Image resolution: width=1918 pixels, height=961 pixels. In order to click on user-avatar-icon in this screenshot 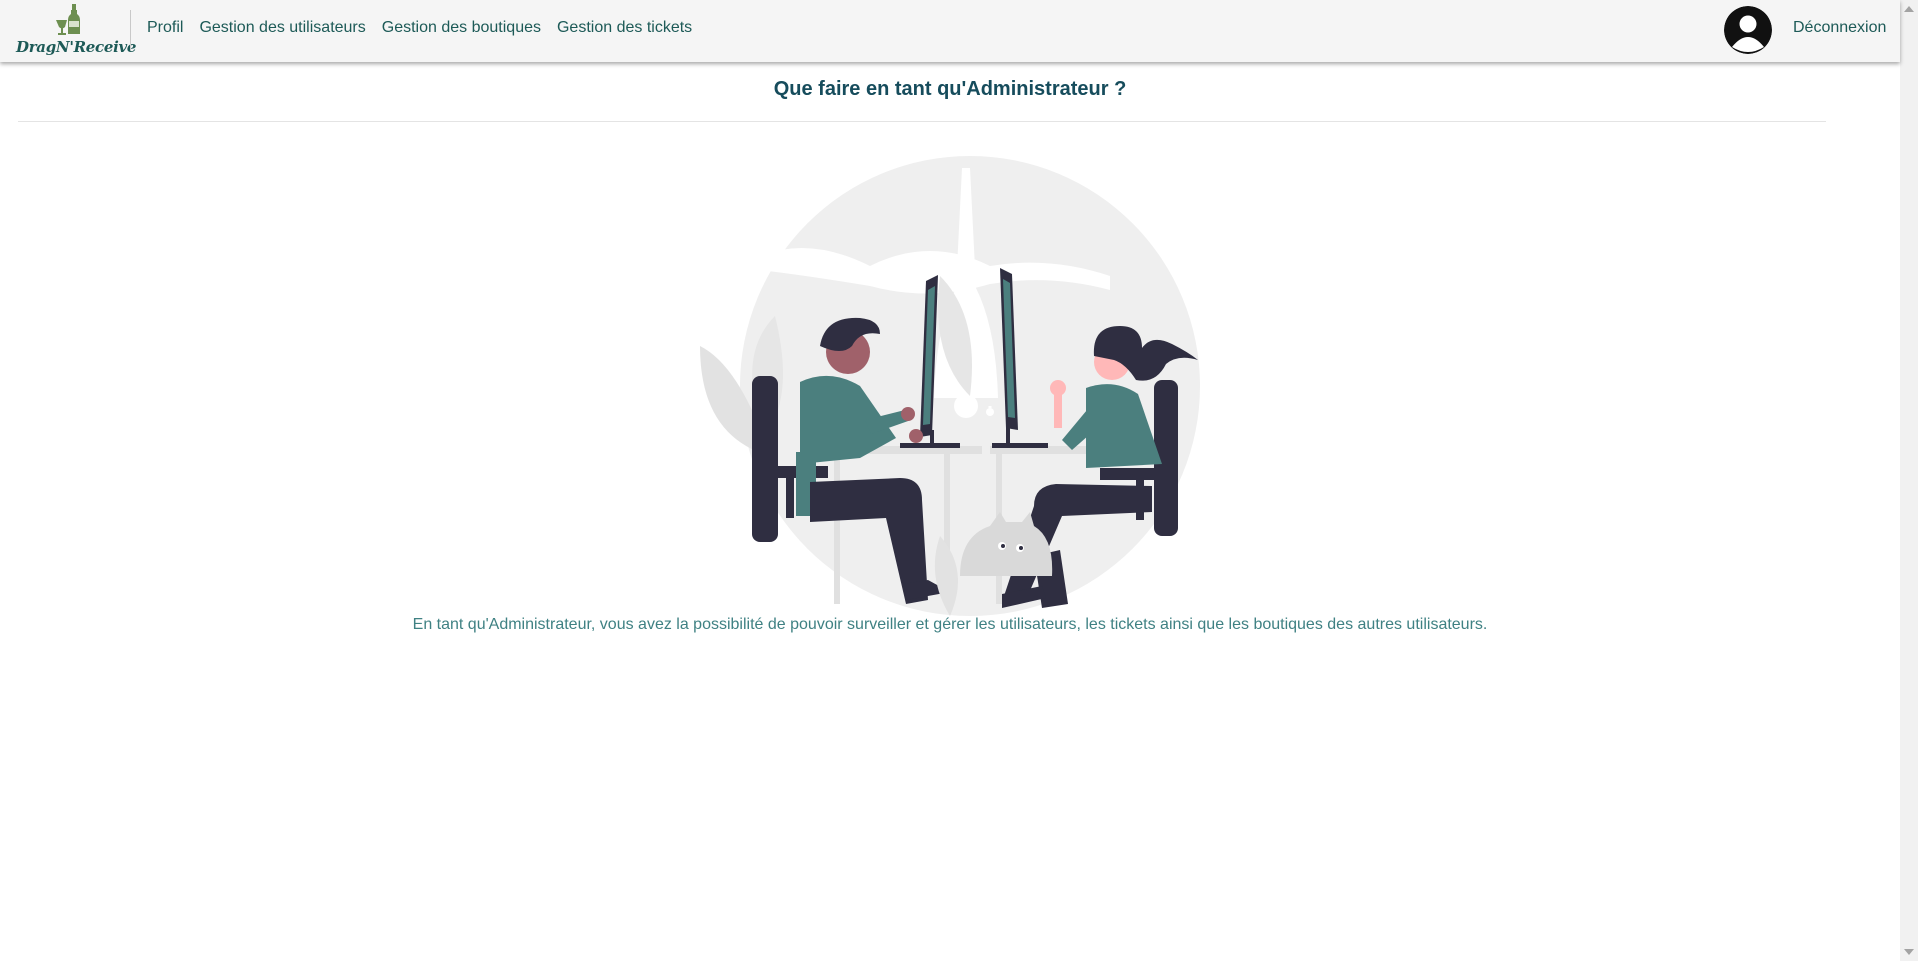, I will do `click(1748, 30)`.